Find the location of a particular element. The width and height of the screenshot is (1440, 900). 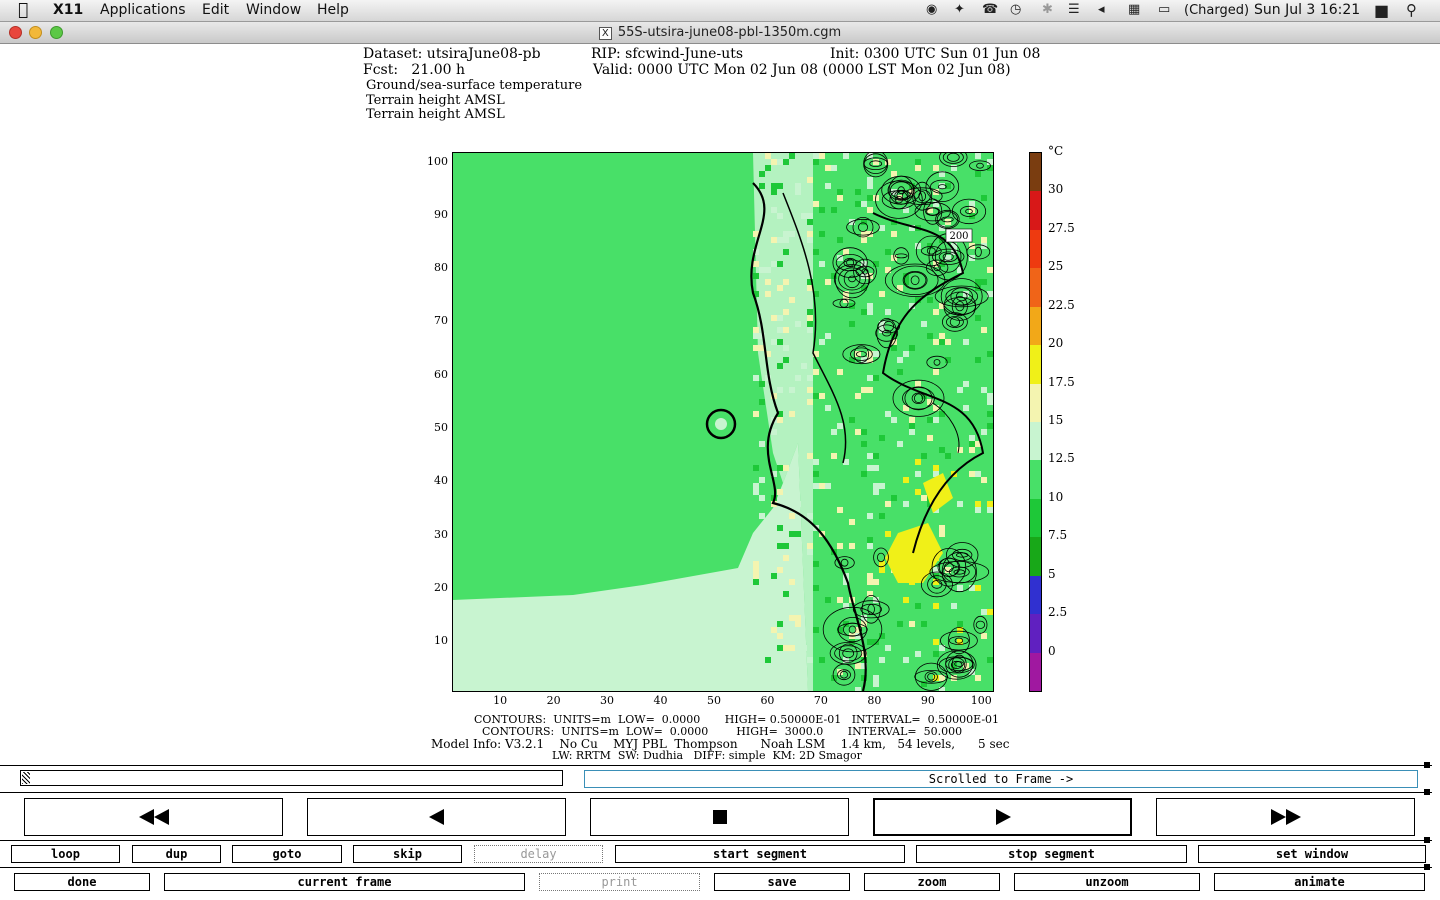

spotlight-search-icon: ⚲ is located at coordinates (1411, 10).